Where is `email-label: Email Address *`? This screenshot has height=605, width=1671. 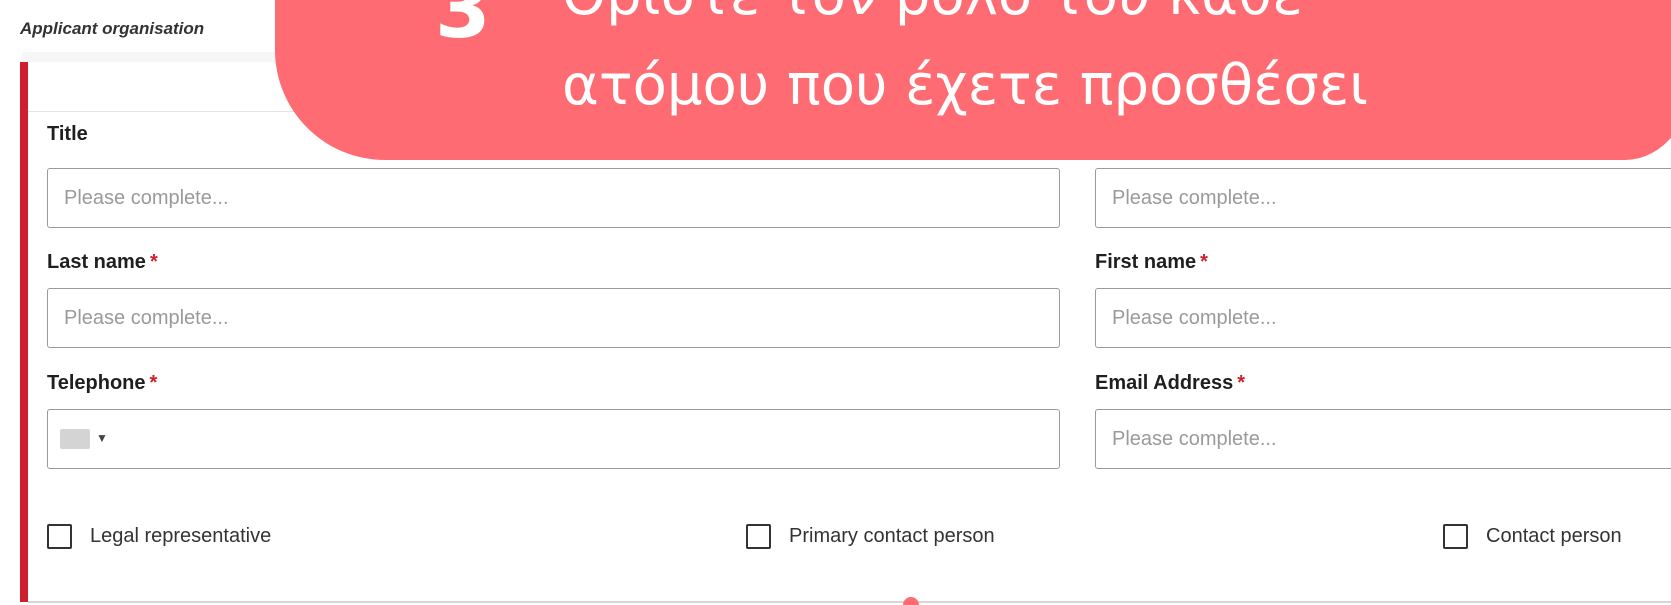
email-label: Email Address * is located at coordinates (1170, 383).